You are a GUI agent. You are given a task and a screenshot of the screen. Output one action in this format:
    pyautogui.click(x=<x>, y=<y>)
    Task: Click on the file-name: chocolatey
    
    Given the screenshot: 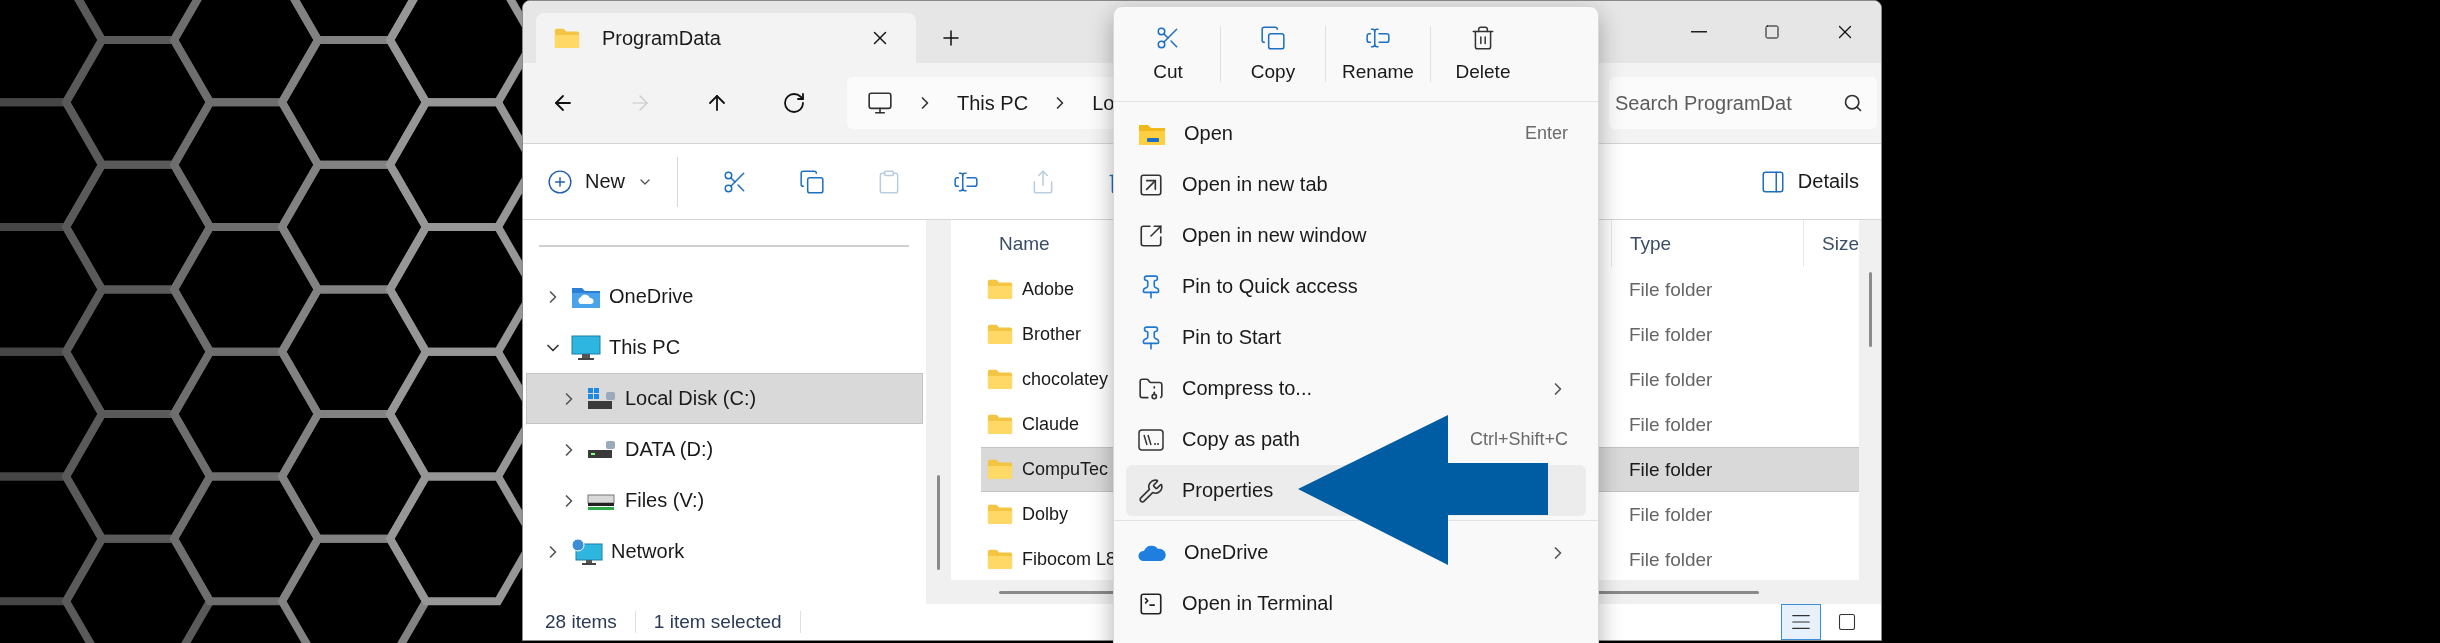 What is the action you would take?
    pyautogui.click(x=1065, y=379)
    